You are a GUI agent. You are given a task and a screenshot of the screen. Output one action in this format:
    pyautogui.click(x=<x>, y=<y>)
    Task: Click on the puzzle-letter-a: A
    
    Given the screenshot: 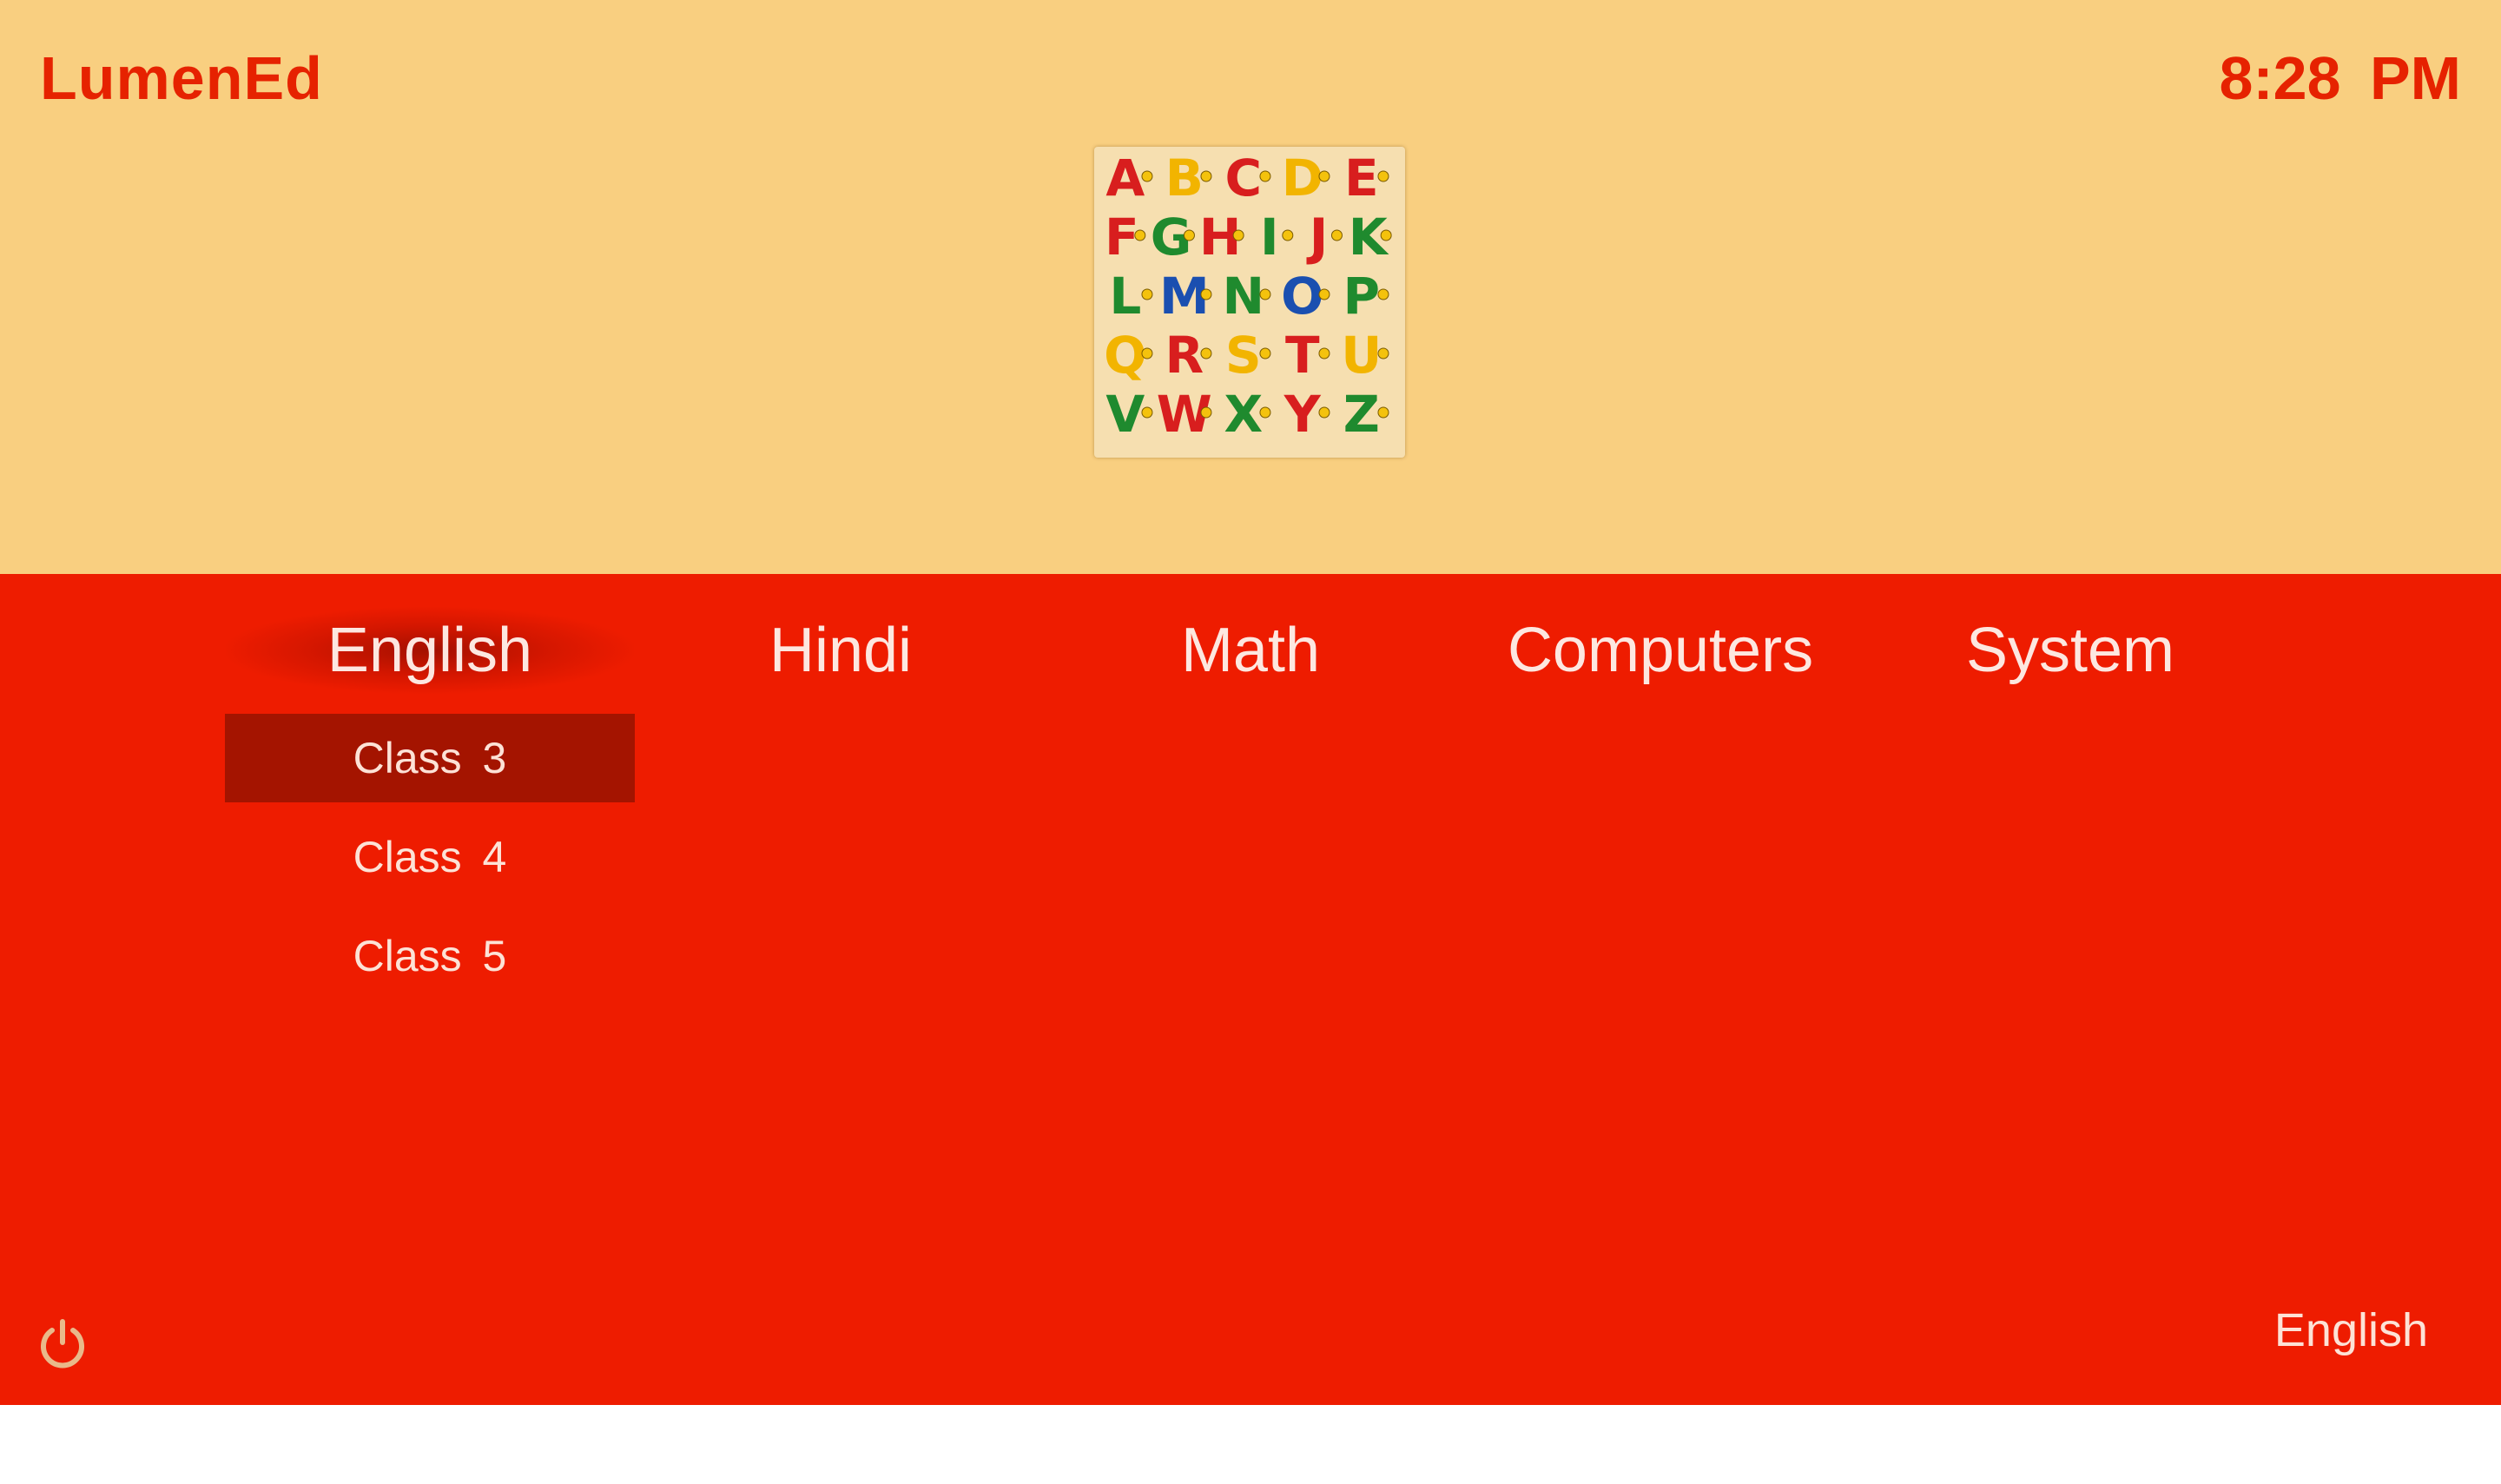 What is the action you would take?
    pyautogui.click(x=1125, y=178)
    